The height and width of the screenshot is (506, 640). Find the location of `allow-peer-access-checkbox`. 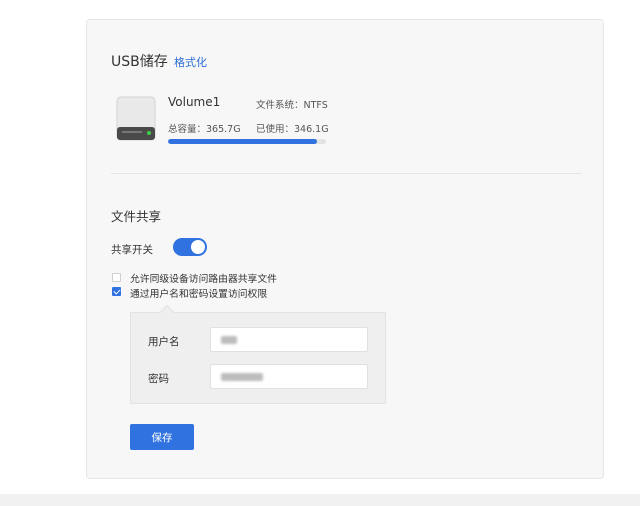

allow-peer-access-checkbox is located at coordinates (116, 277).